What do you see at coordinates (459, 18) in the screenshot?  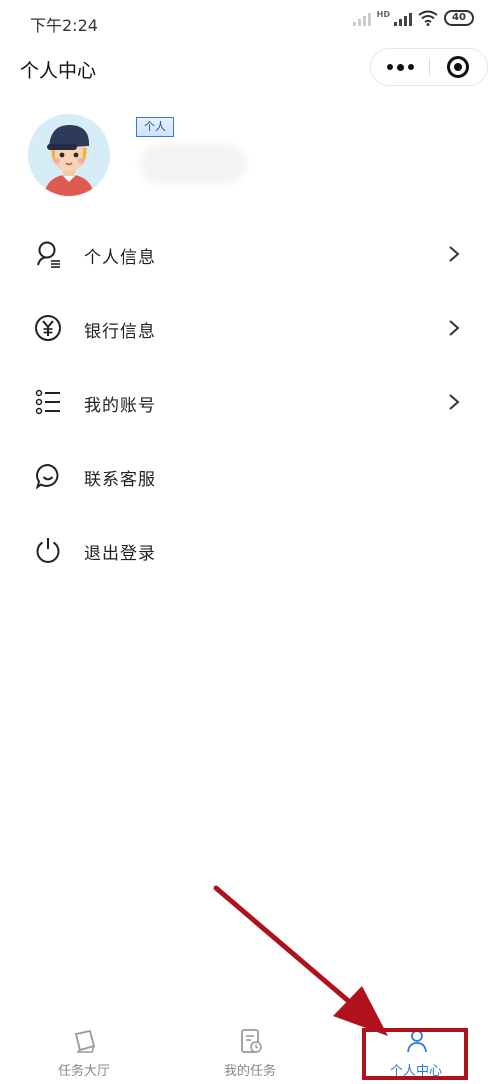 I see `battery-indicator: 40` at bounding box center [459, 18].